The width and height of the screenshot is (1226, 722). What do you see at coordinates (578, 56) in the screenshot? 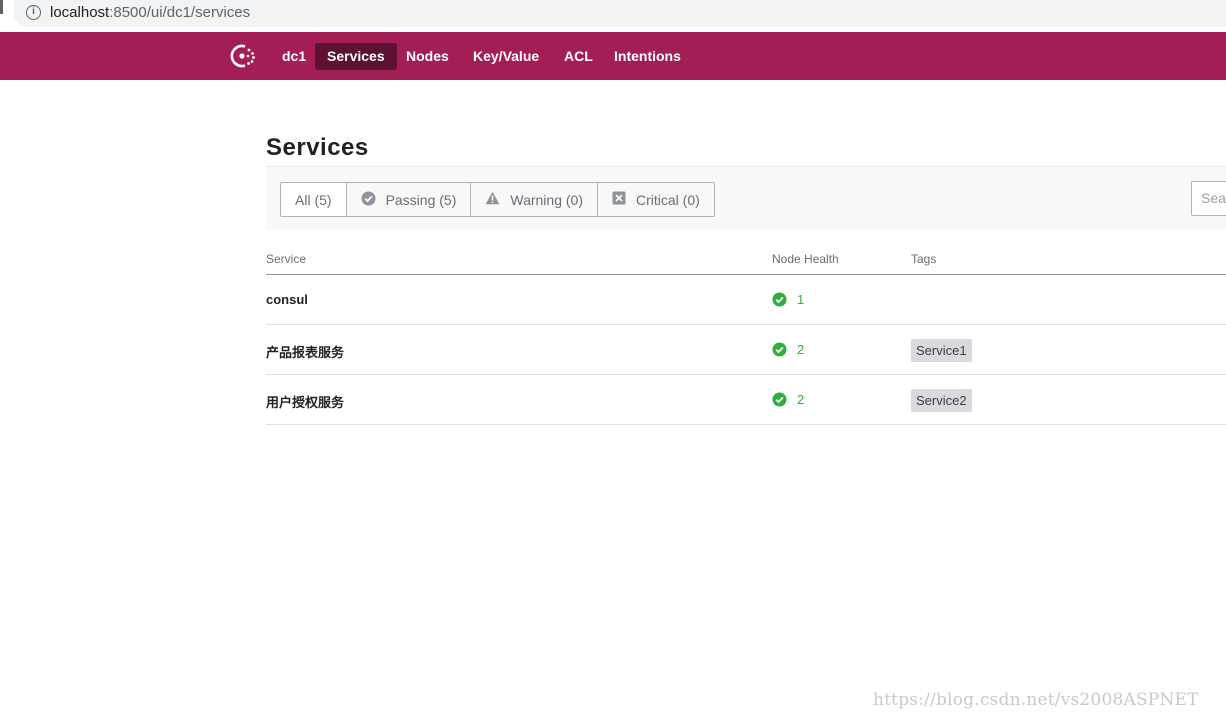
I see `nav-acl: ACL` at bounding box center [578, 56].